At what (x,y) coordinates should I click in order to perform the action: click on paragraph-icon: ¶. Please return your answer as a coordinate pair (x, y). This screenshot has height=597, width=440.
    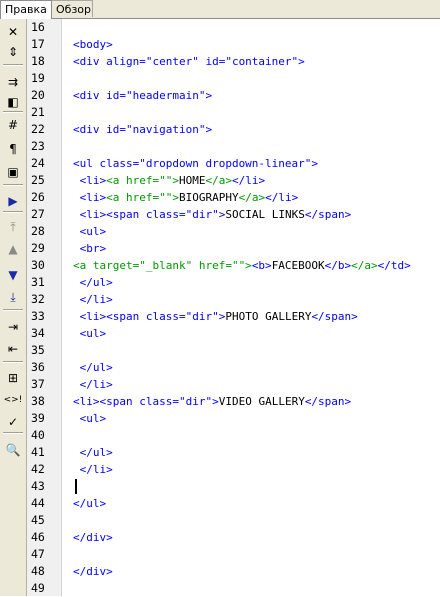
    Looking at the image, I should click on (13, 149).